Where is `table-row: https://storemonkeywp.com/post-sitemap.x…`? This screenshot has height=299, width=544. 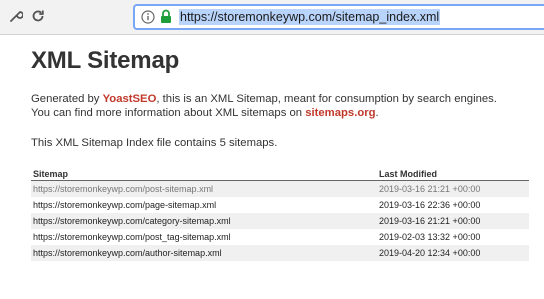
table-row: https://storemonkeywp.com/post-sitemap.x… is located at coordinates (280, 189).